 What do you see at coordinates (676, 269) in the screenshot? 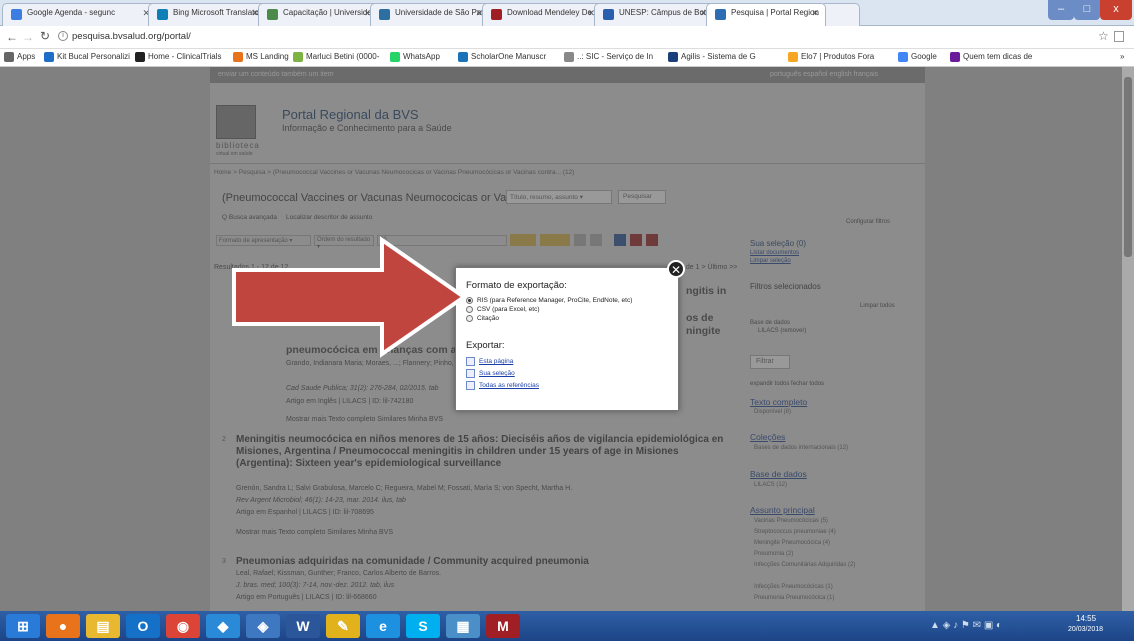
I see `close-modal-icon: ✕` at bounding box center [676, 269].